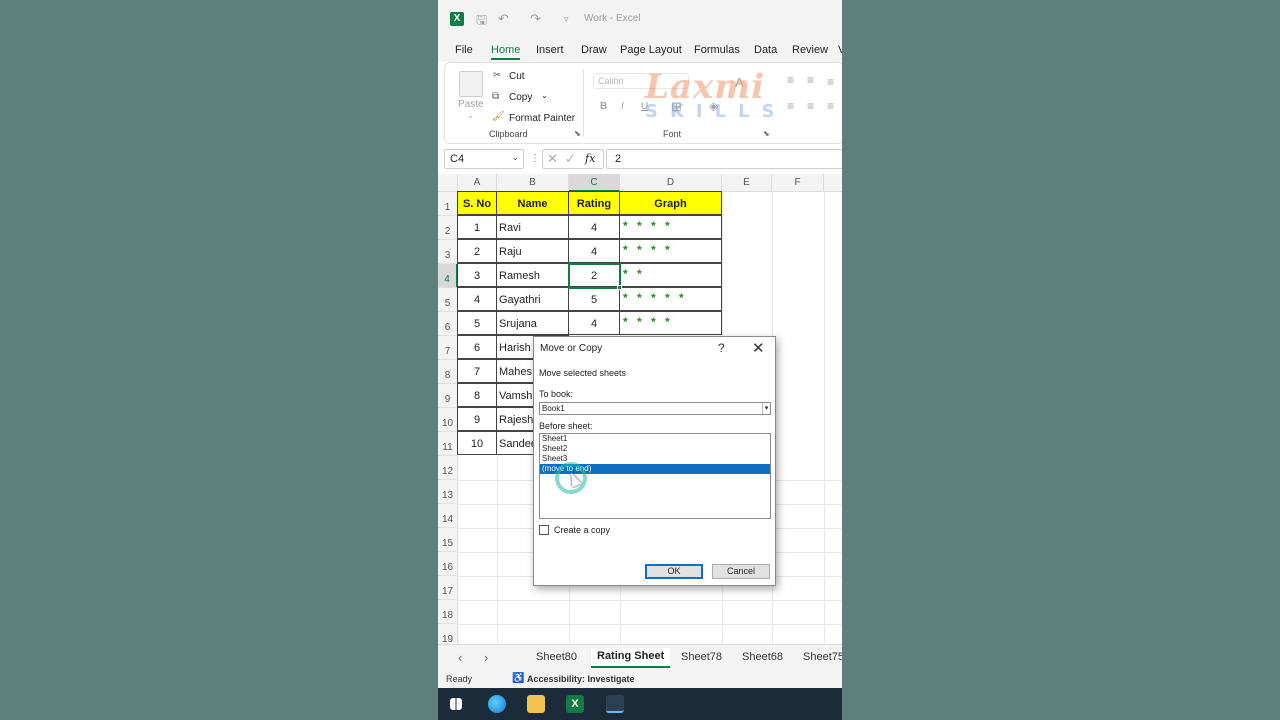  Describe the element at coordinates (448, 300) in the screenshot. I see `row-header-5: 5` at that location.